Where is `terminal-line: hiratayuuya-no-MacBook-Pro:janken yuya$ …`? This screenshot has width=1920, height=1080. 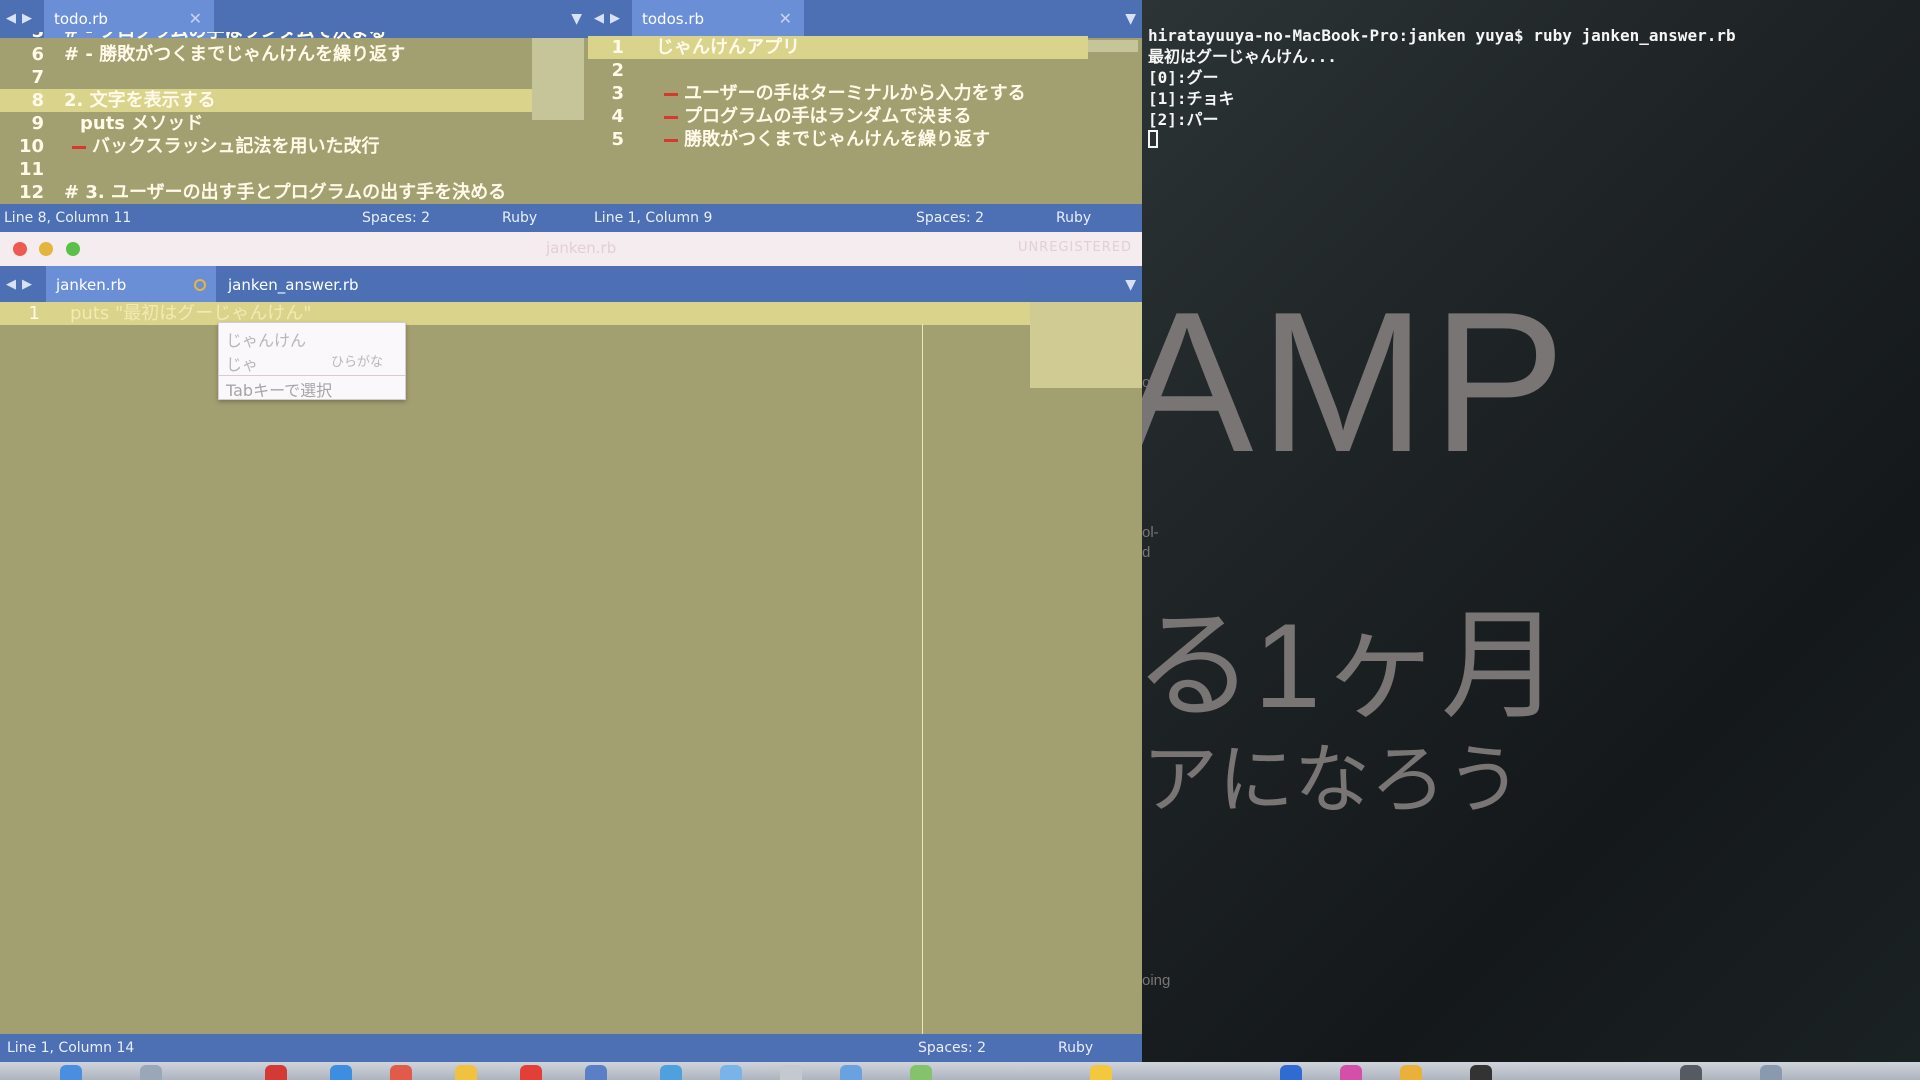
terminal-line: hiratayuuya-no-MacBook-Pro:janken yuya$ … is located at coordinates (1442, 35).